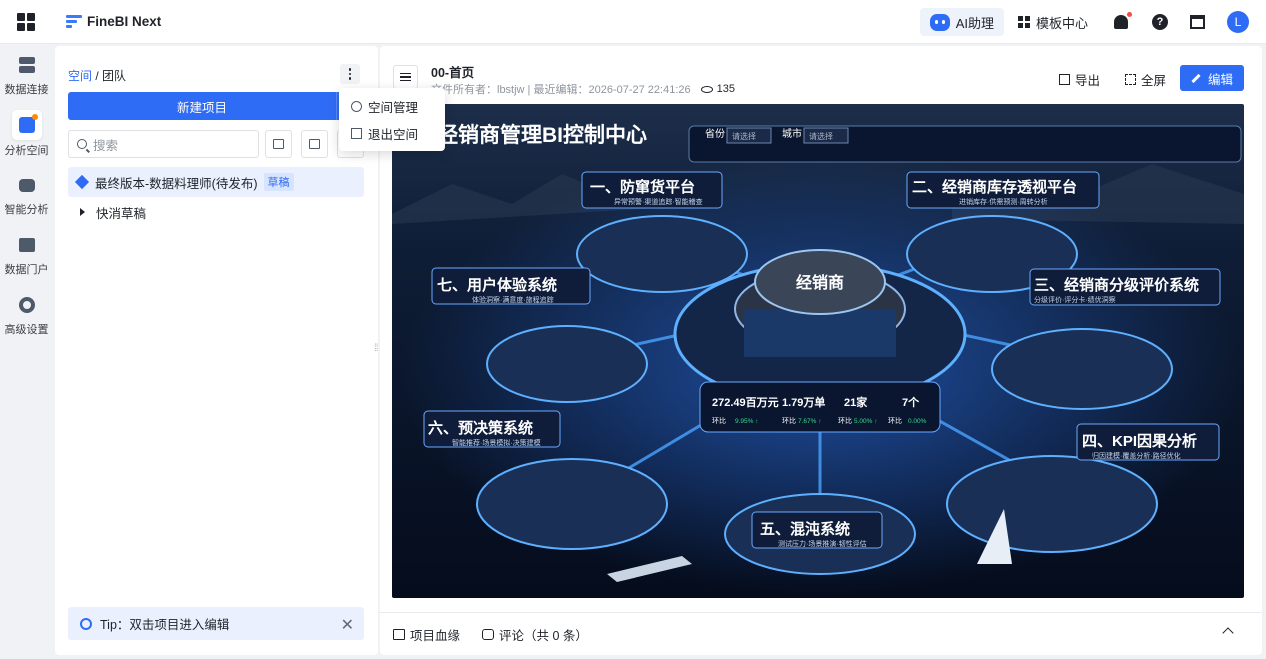 Image resolution: width=1266 pixels, height=659 pixels. Describe the element at coordinates (1197, 22) in the screenshot. I see `layout-icon` at that location.